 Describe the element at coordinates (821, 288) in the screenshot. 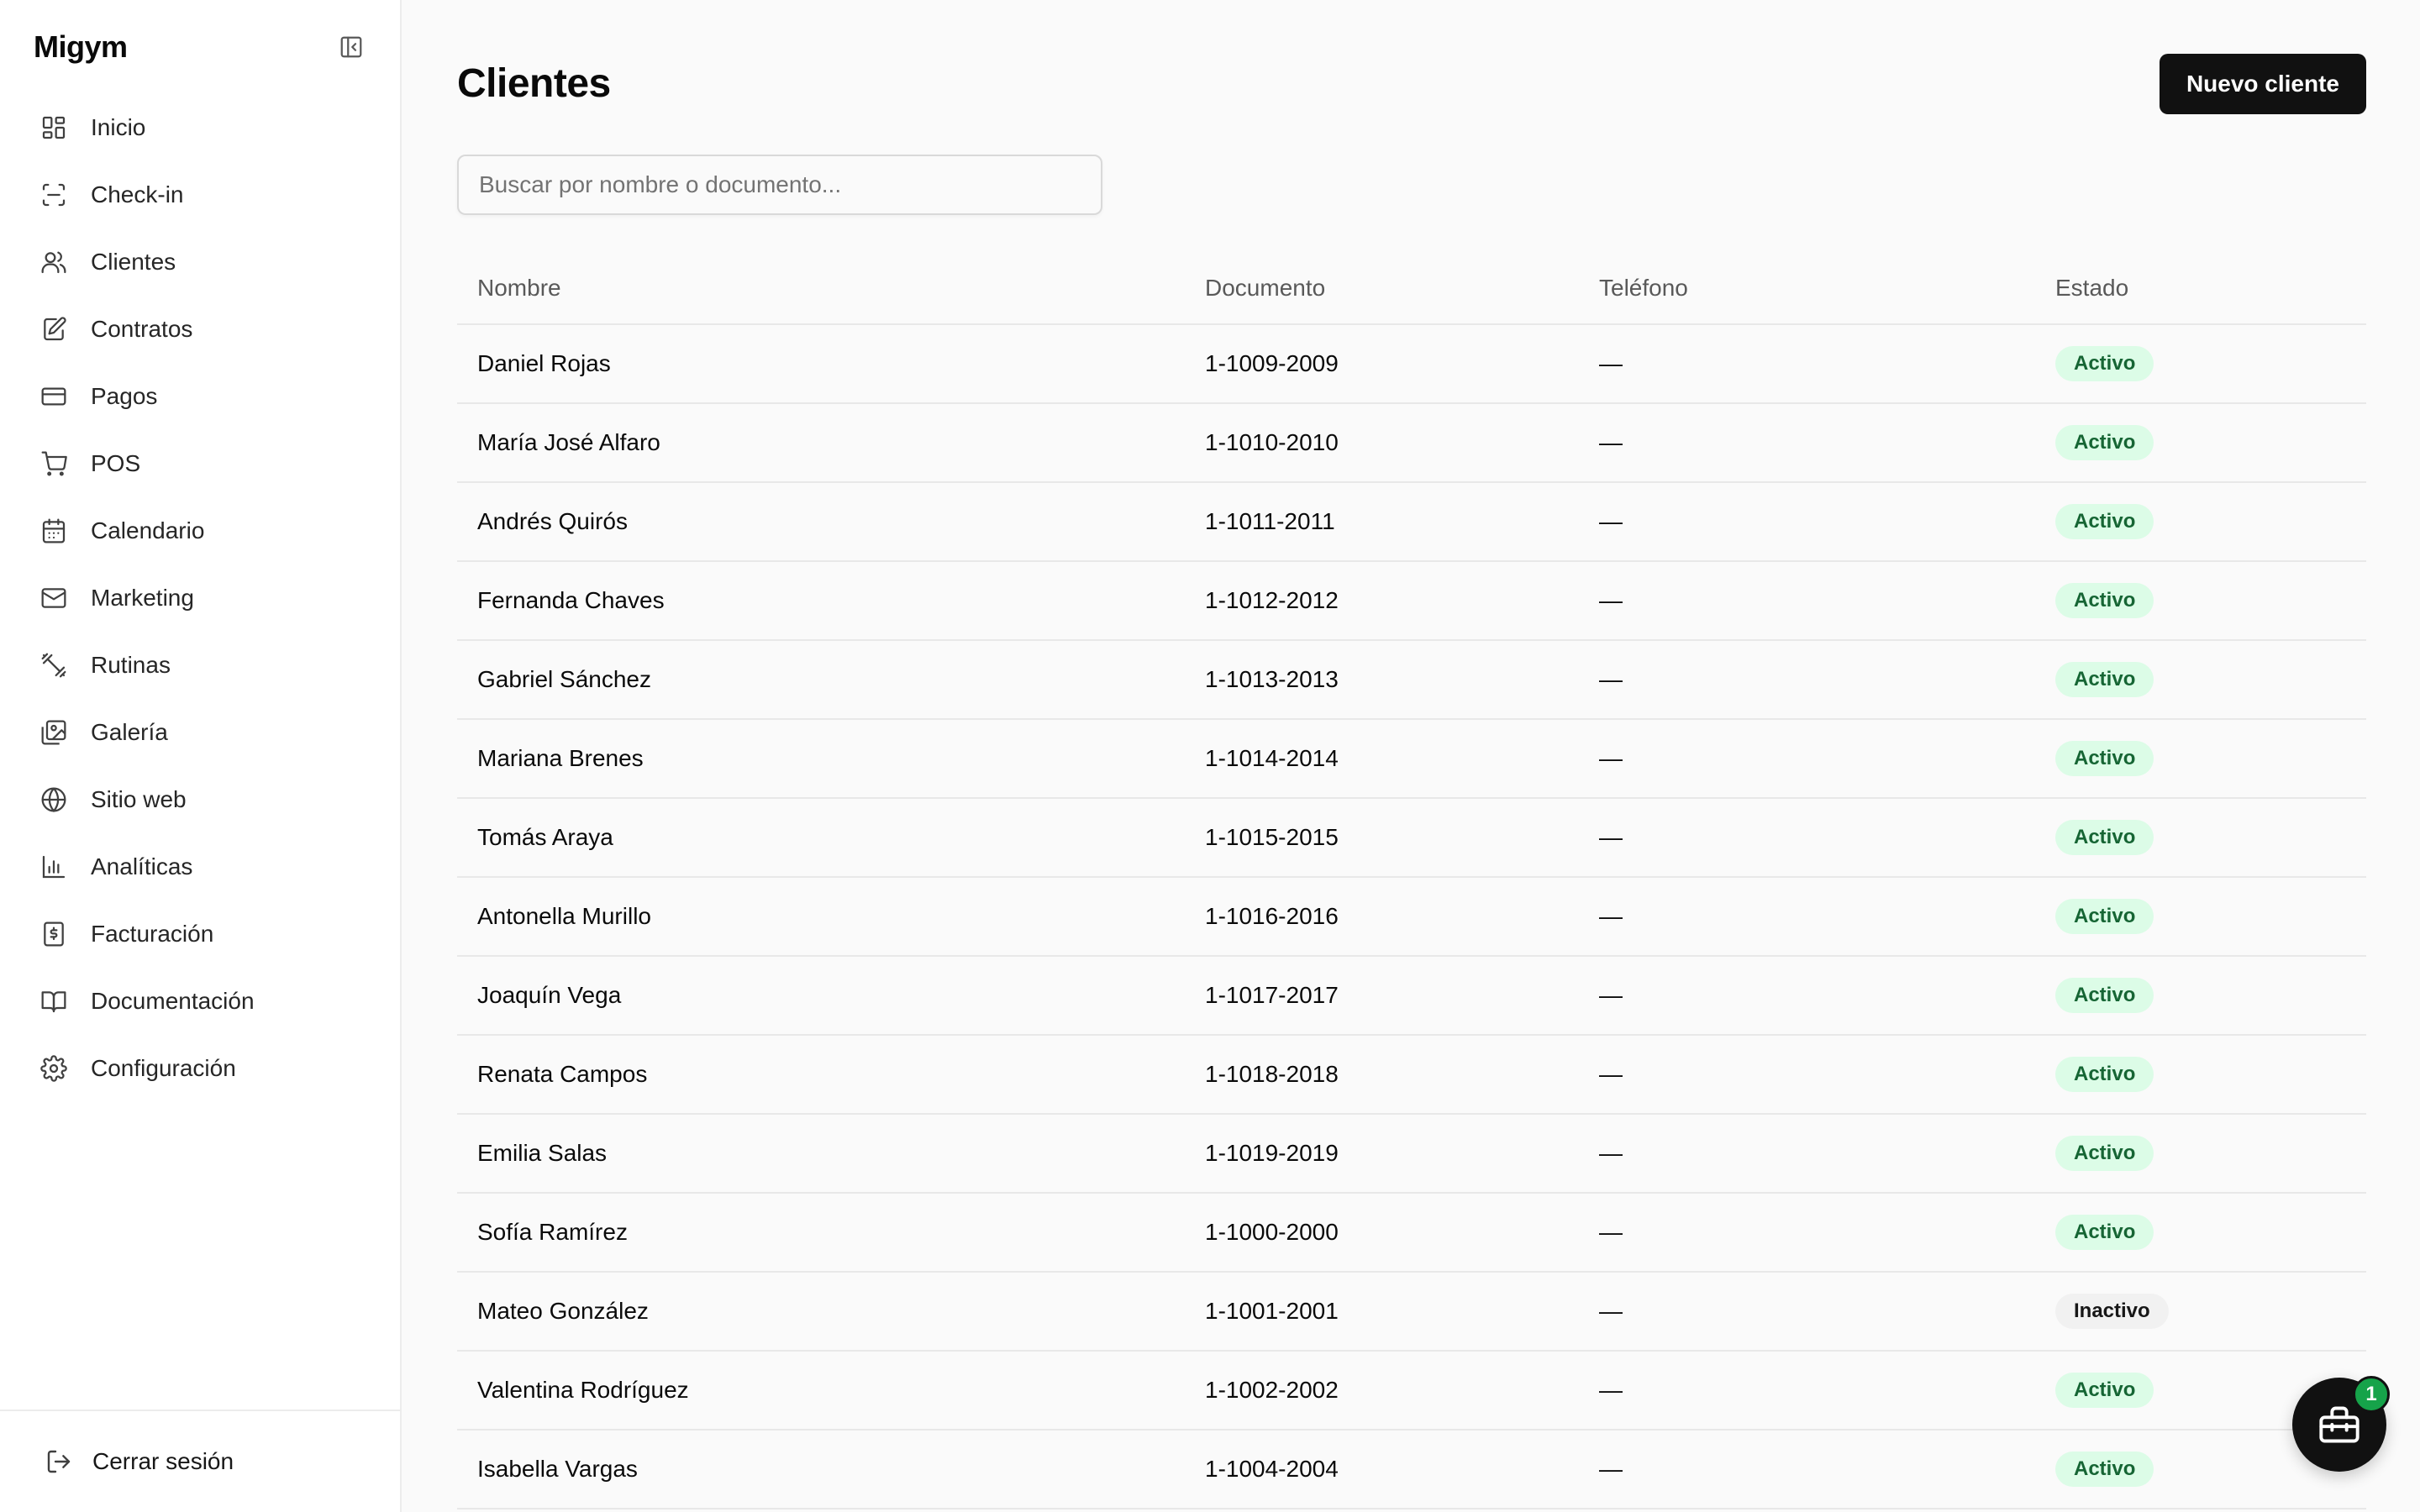

I see `column-header-name: Nombre` at that location.